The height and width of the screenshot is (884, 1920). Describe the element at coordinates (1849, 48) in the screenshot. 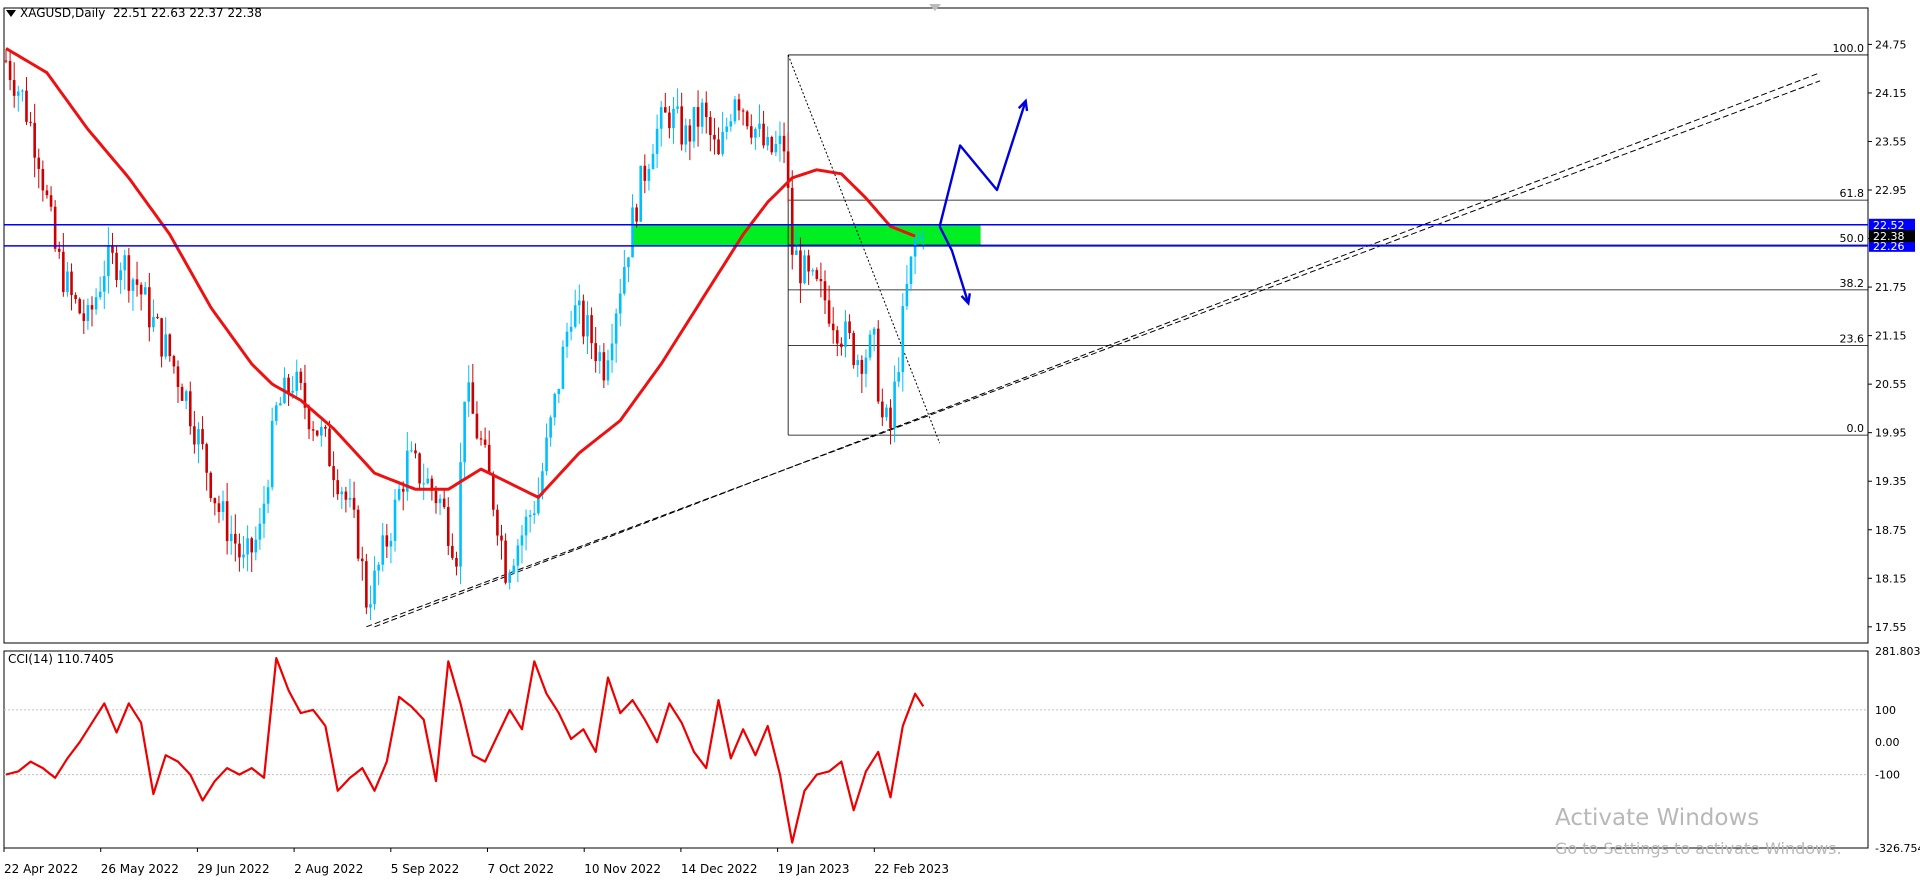

I see `fib-level-label: 100.0` at that location.